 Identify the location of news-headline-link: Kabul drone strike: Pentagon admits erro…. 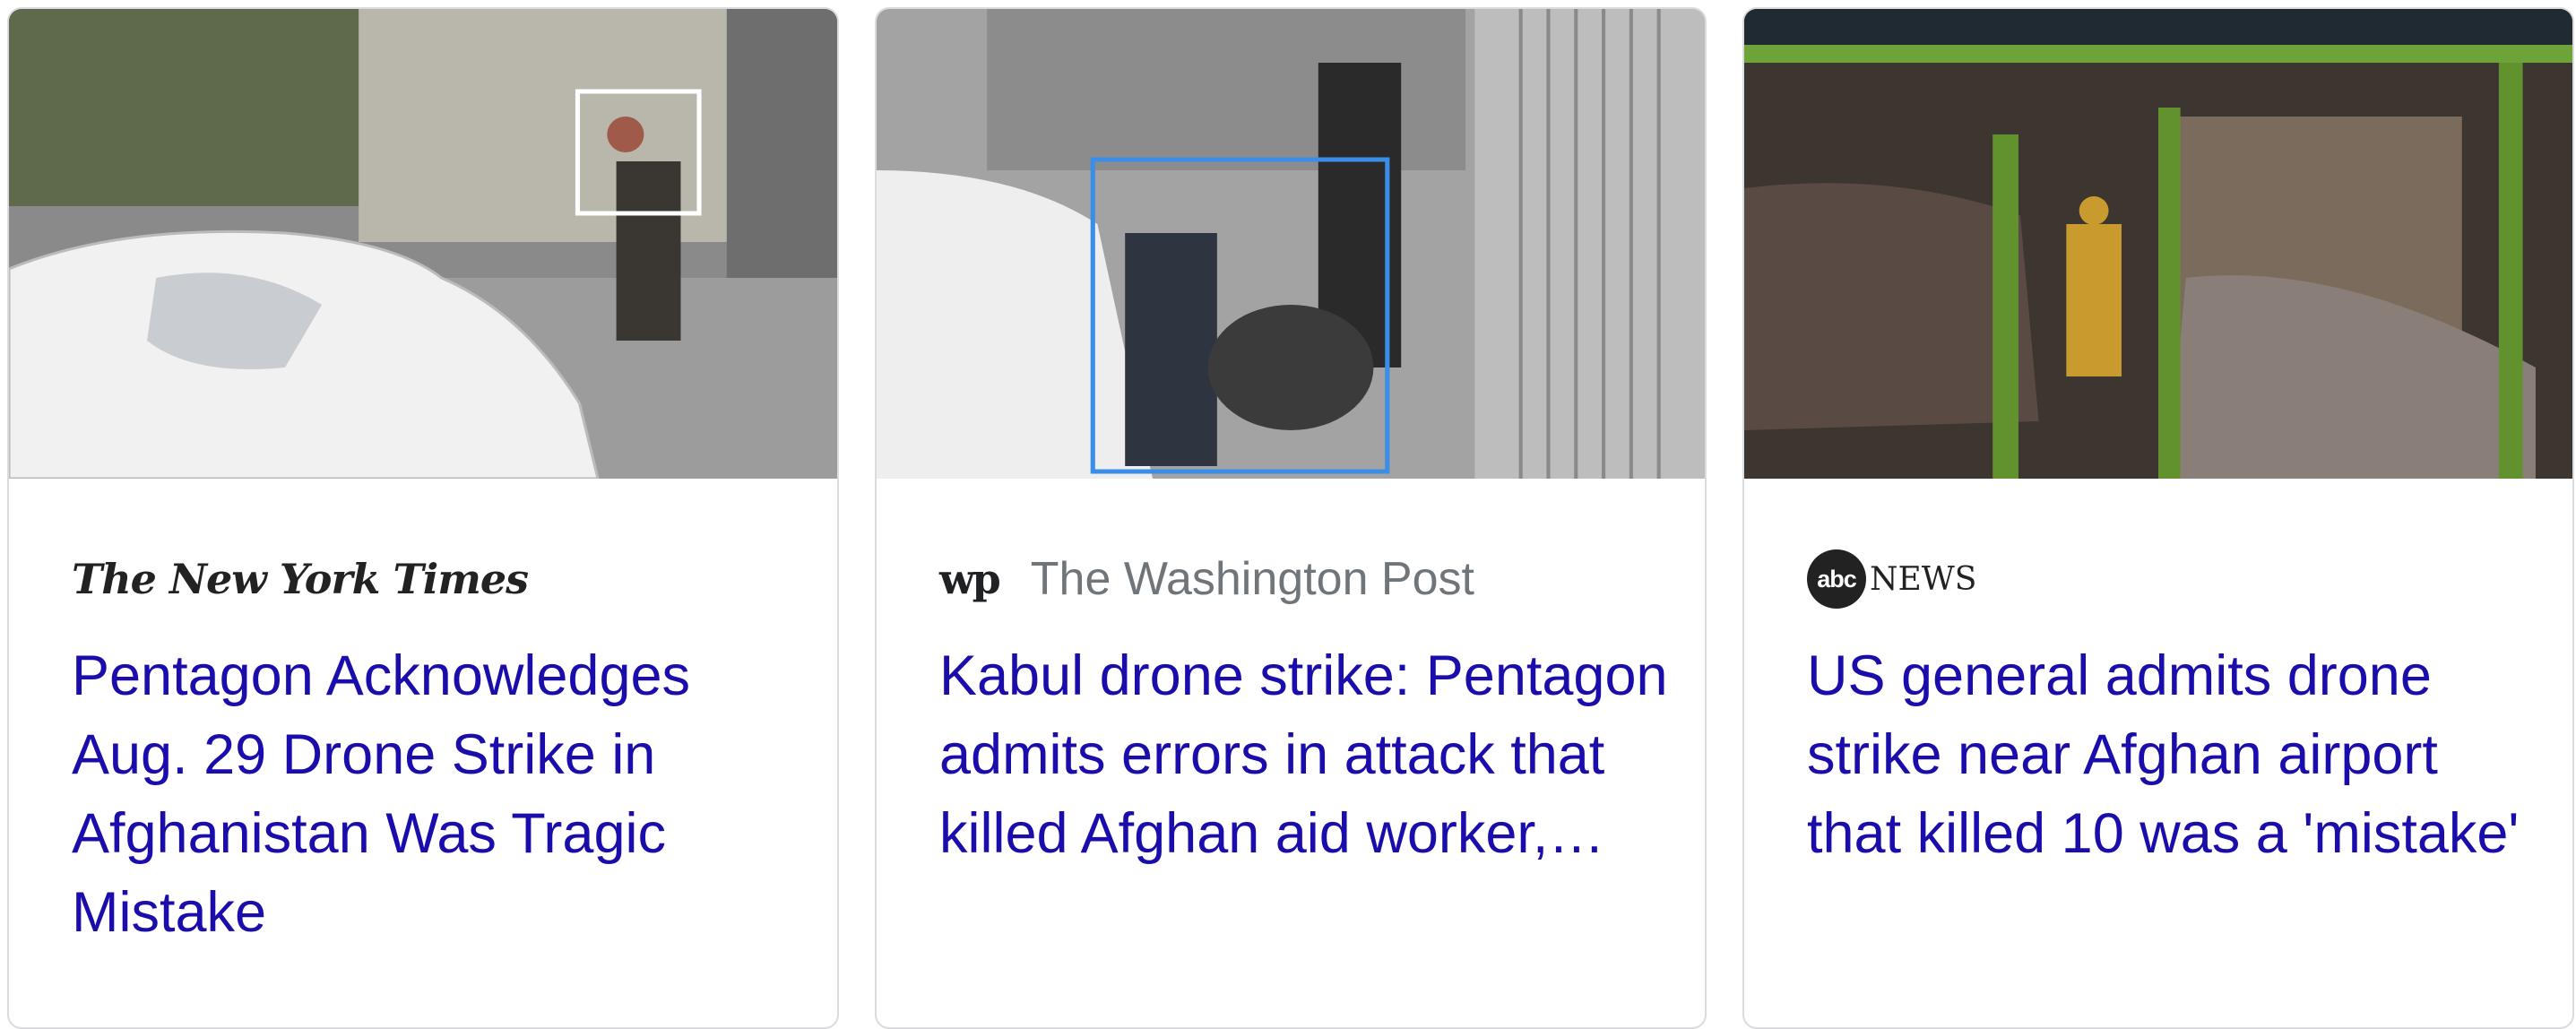
(1306, 754).